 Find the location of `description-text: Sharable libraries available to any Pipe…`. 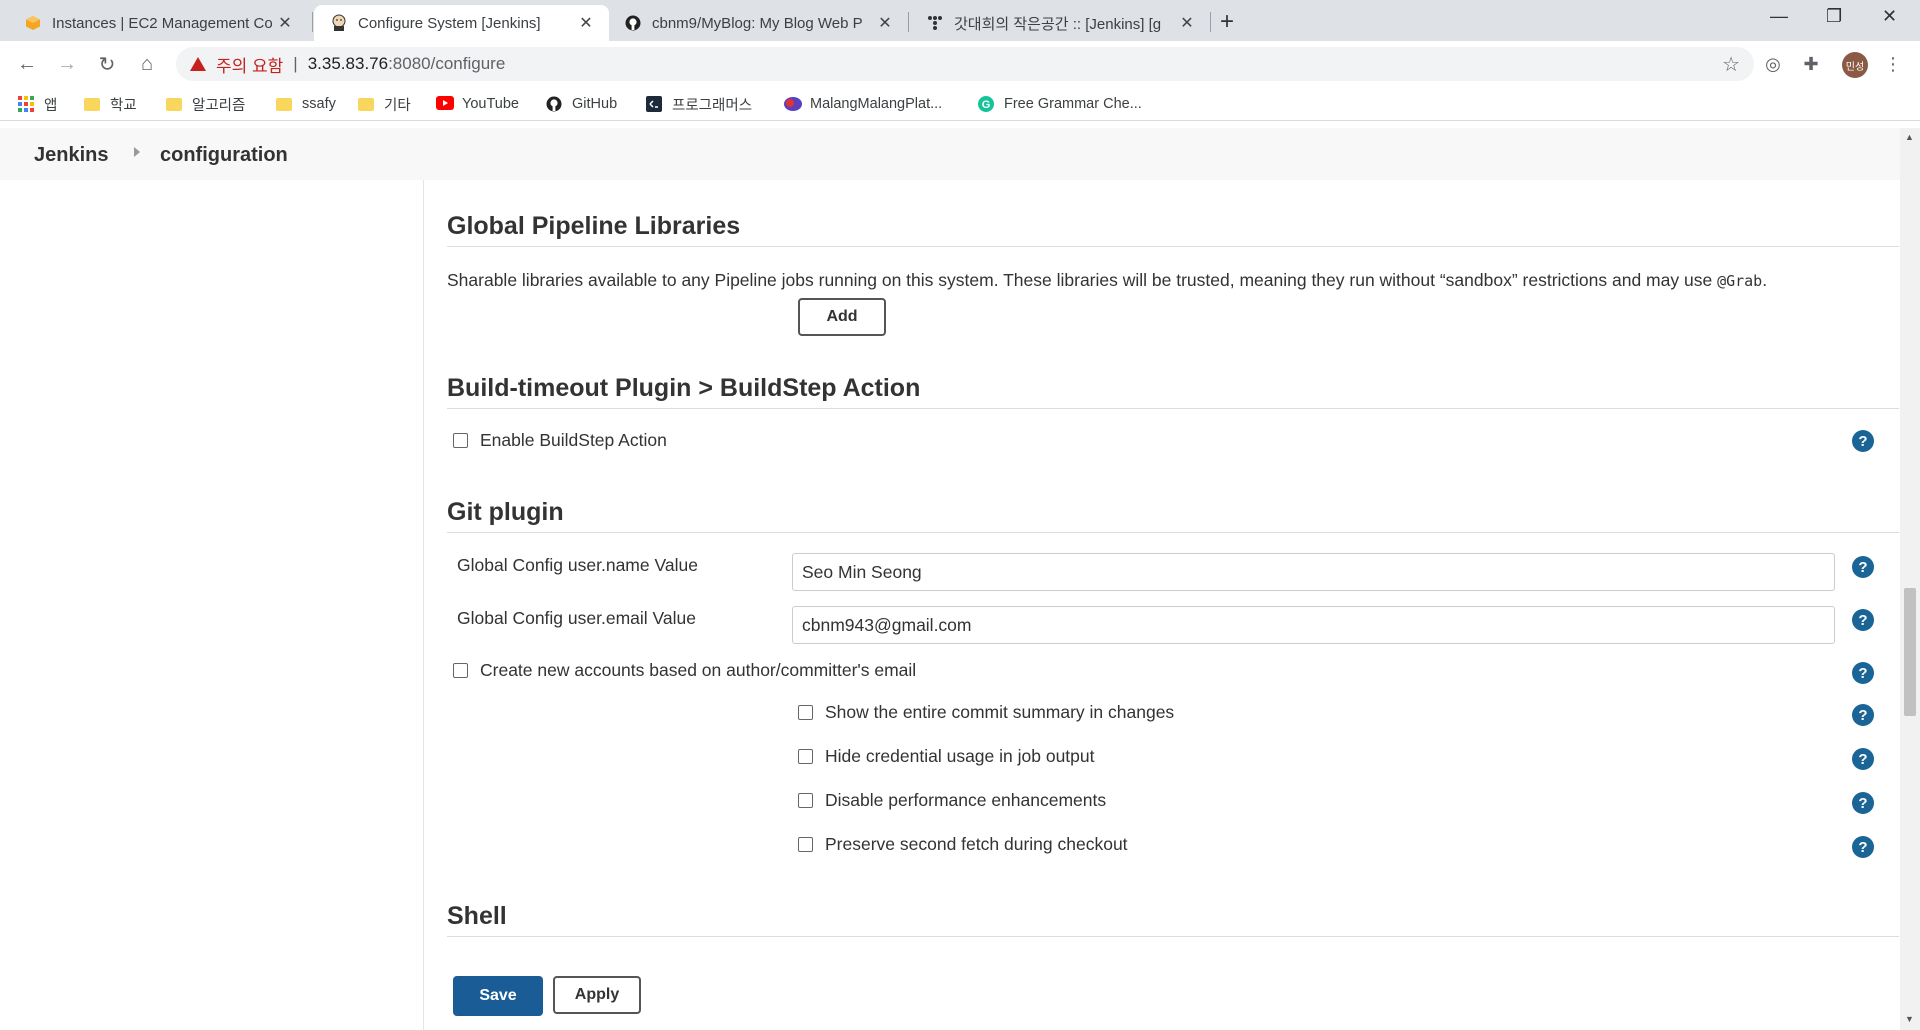

description-text: Sharable libraries available to any Pipe… is located at coordinates (1082, 280).